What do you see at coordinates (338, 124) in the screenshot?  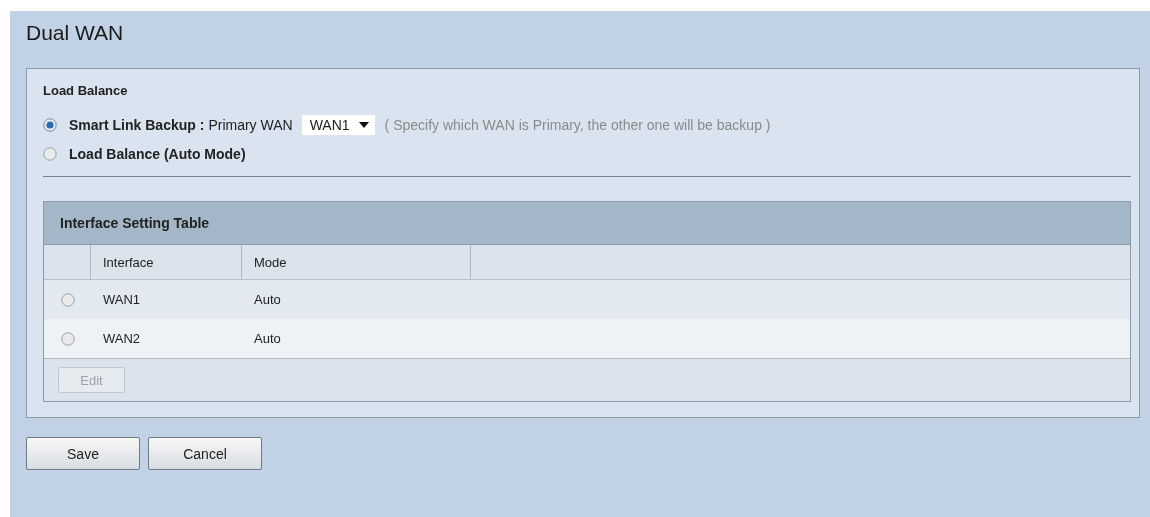 I see `primary-wan-dropdown: WAN1` at bounding box center [338, 124].